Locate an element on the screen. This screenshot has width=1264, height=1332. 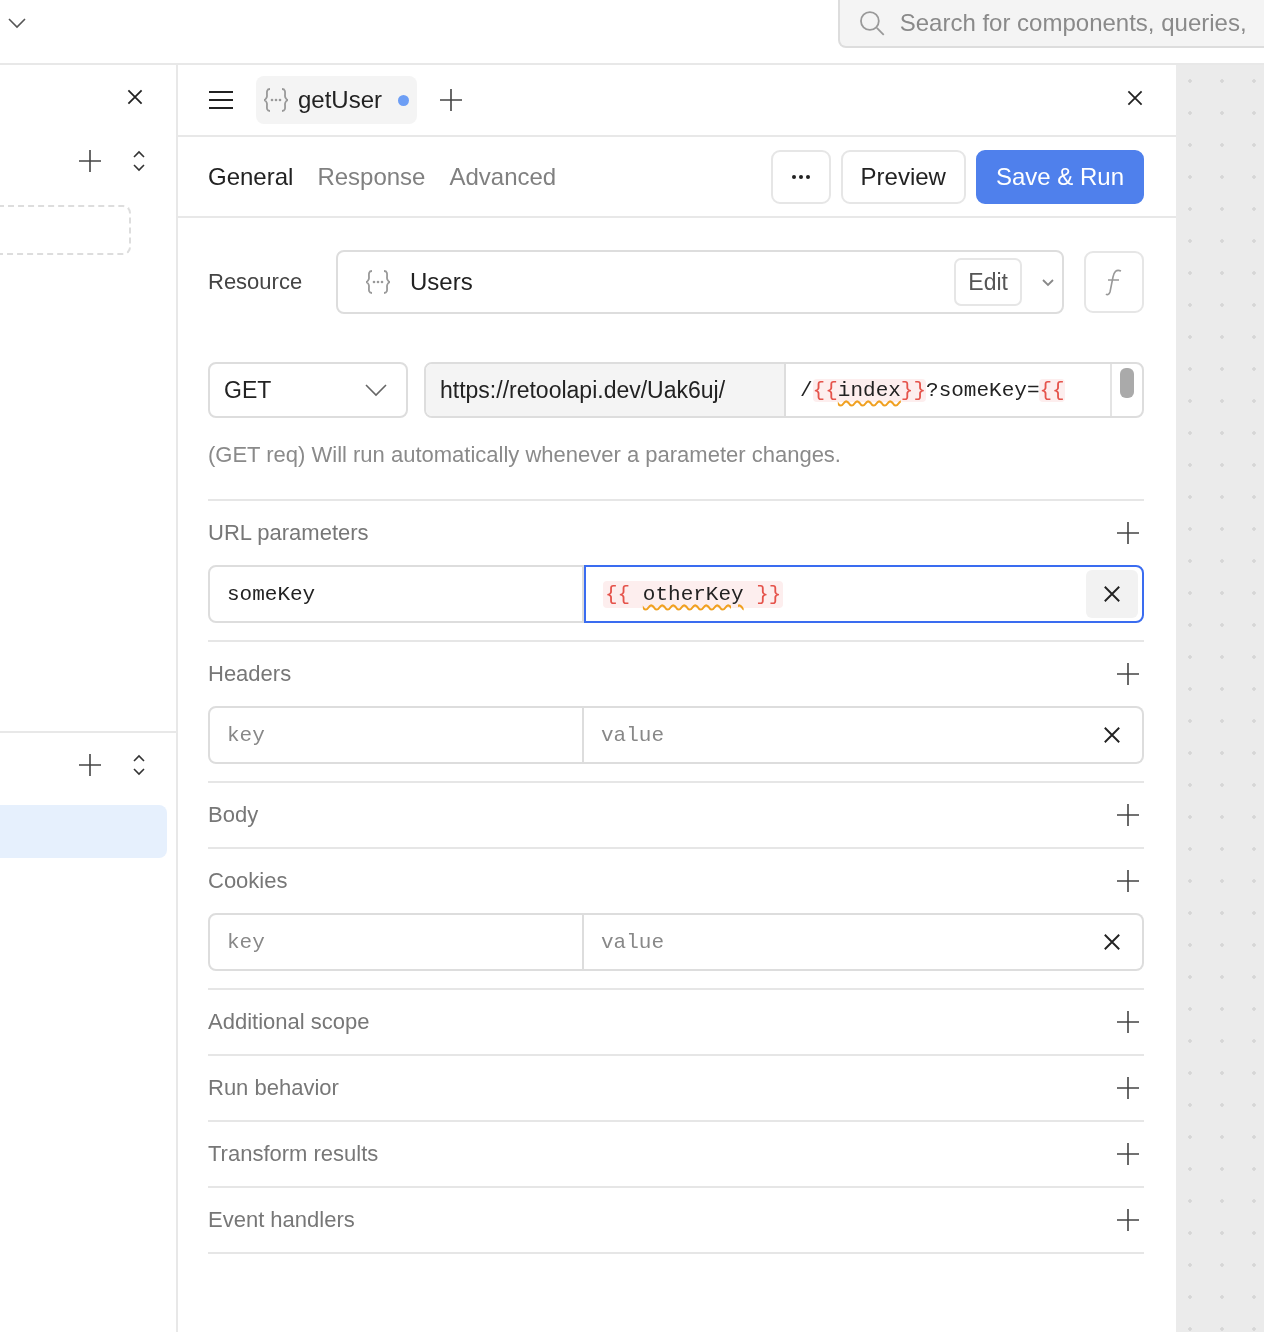
edit-button: Edit is located at coordinates (988, 282).